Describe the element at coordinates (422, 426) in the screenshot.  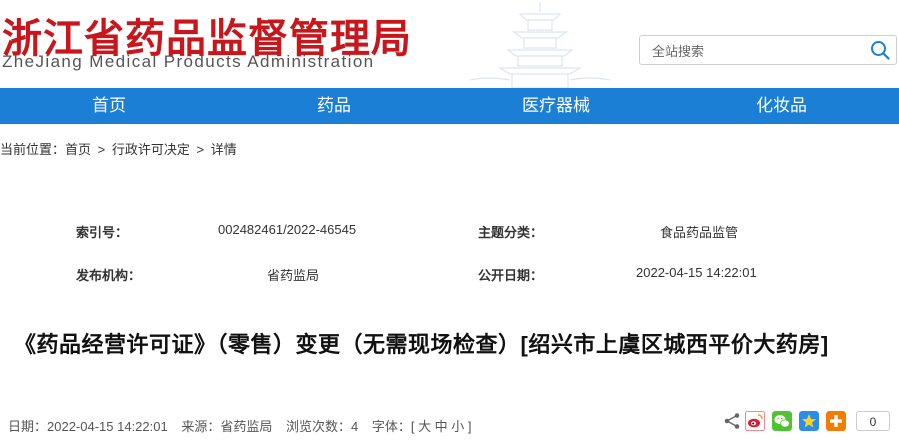
I see `font-size-switcher: 字体：[ 大 中 小 ]` at that location.